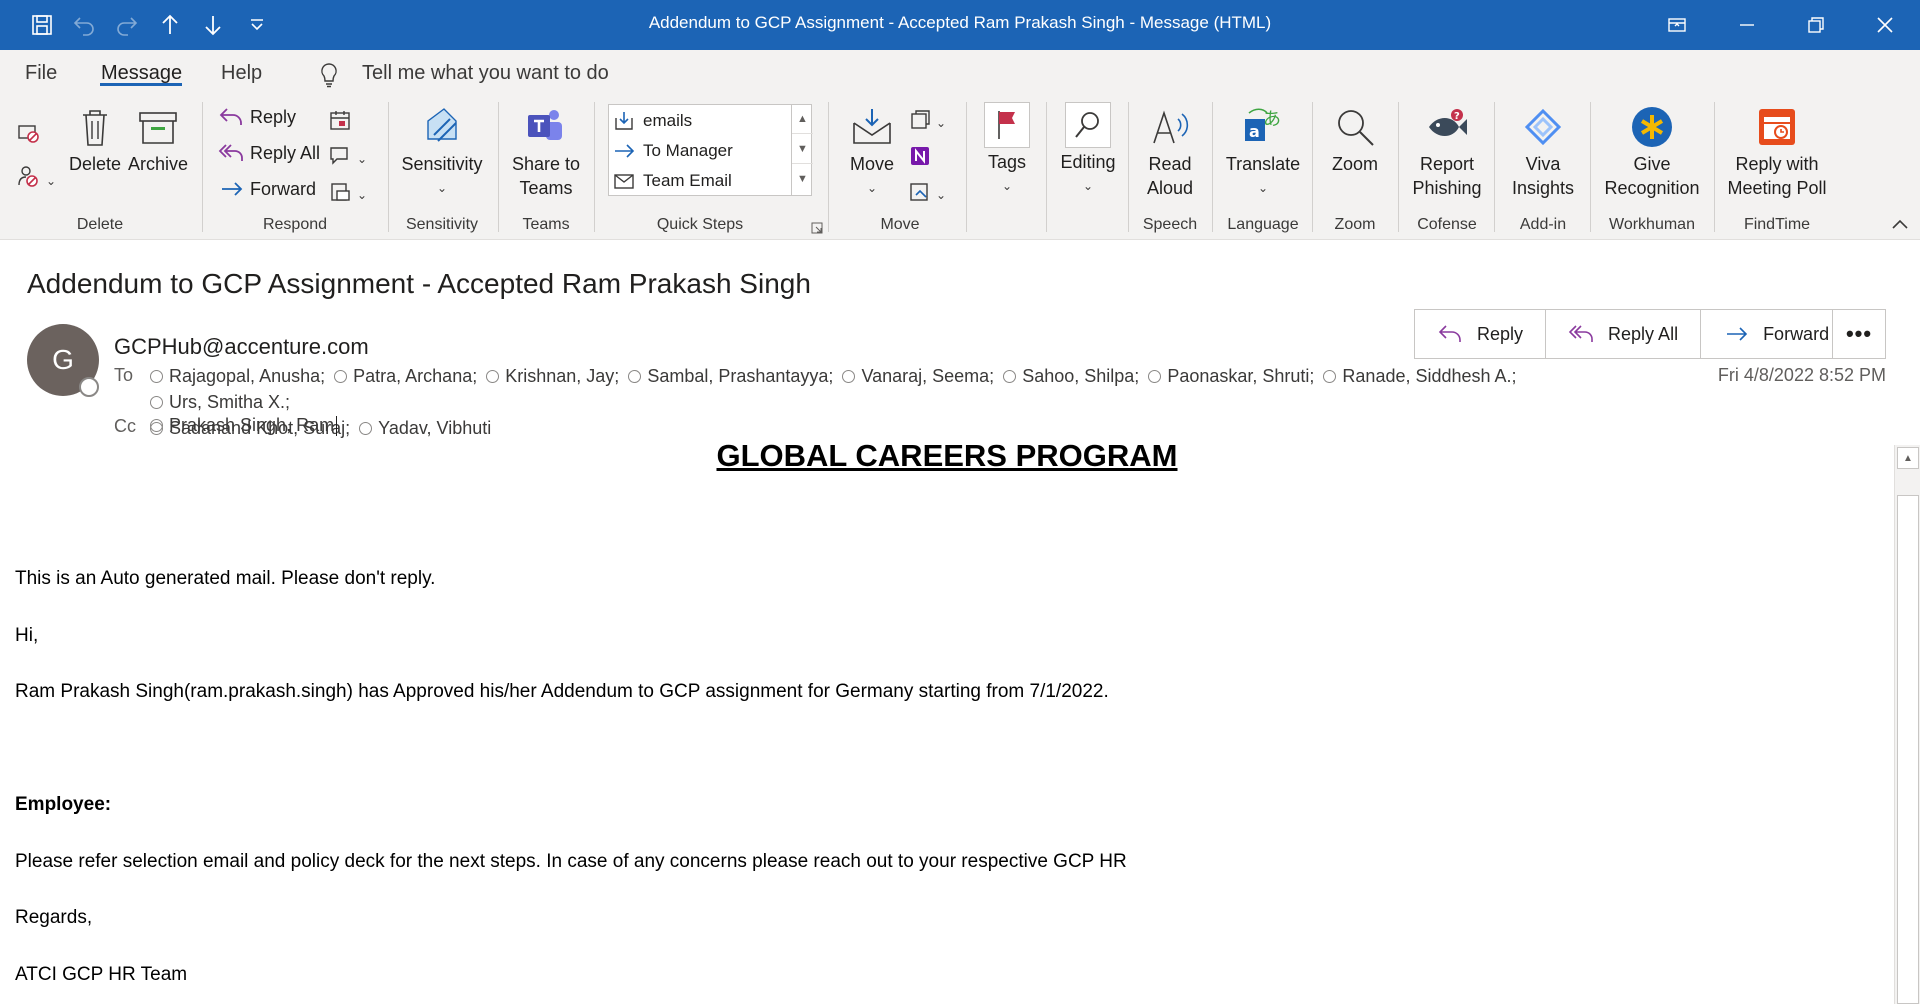 This screenshot has width=1920, height=1004. I want to click on sensitivity-icon, so click(442, 127).